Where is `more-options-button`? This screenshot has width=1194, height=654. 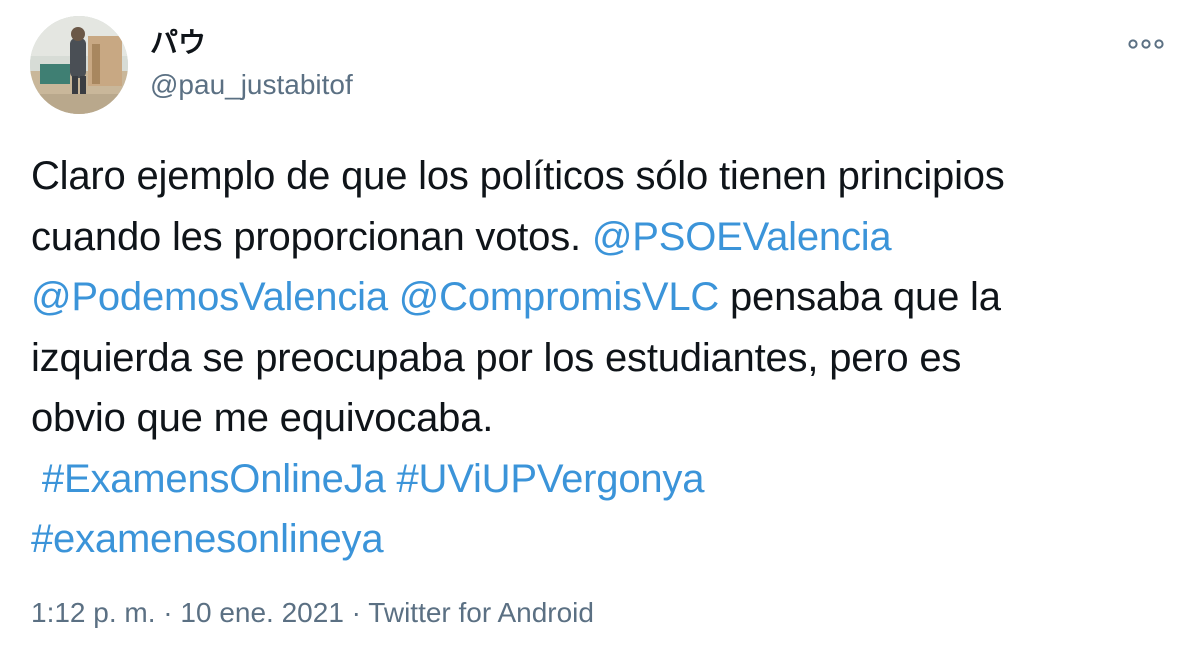 more-options-button is located at coordinates (1146, 44).